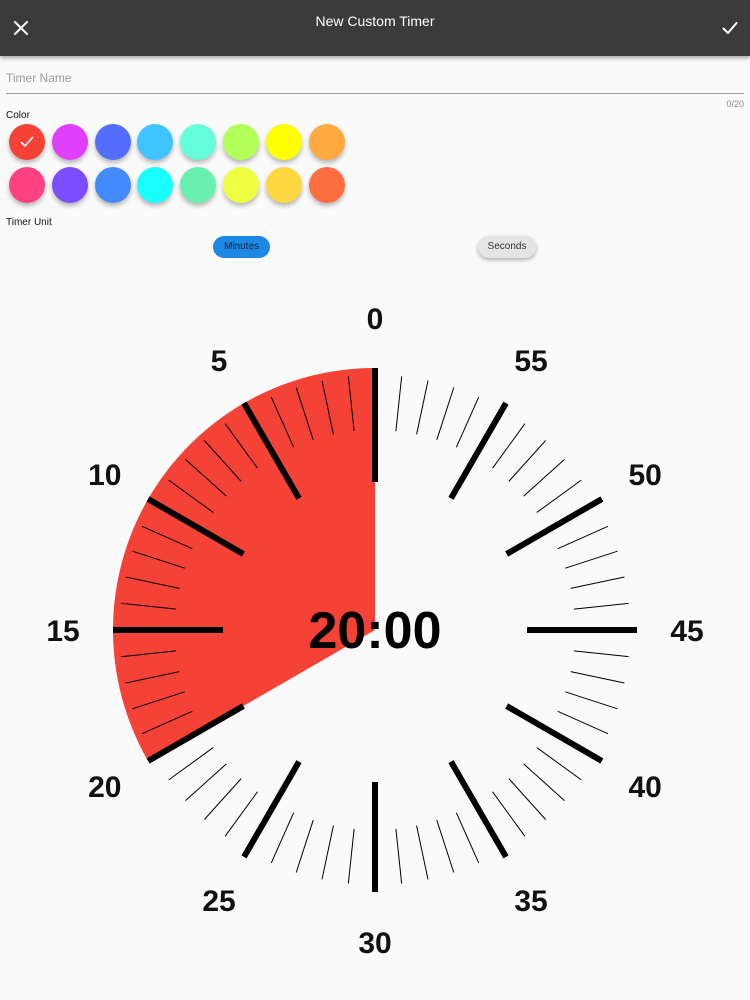  Describe the element at coordinates (18, 115) in the screenshot. I see `color-label: Color` at that location.